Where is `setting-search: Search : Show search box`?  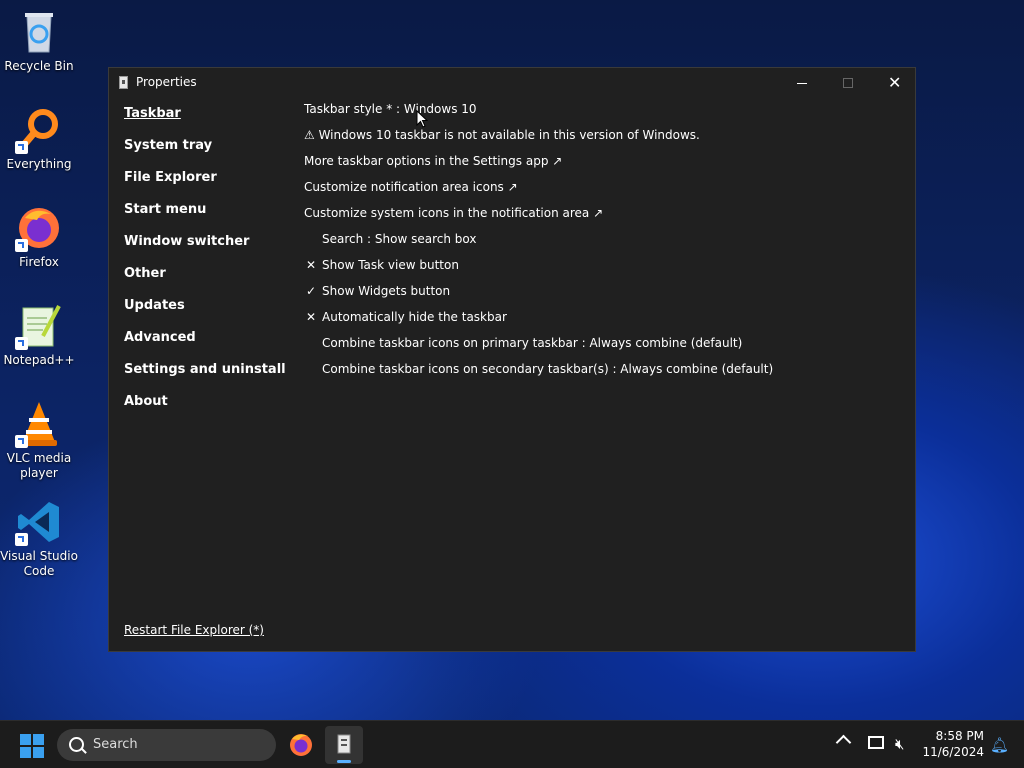 setting-search: Search : Show search box is located at coordinates (538, 245).